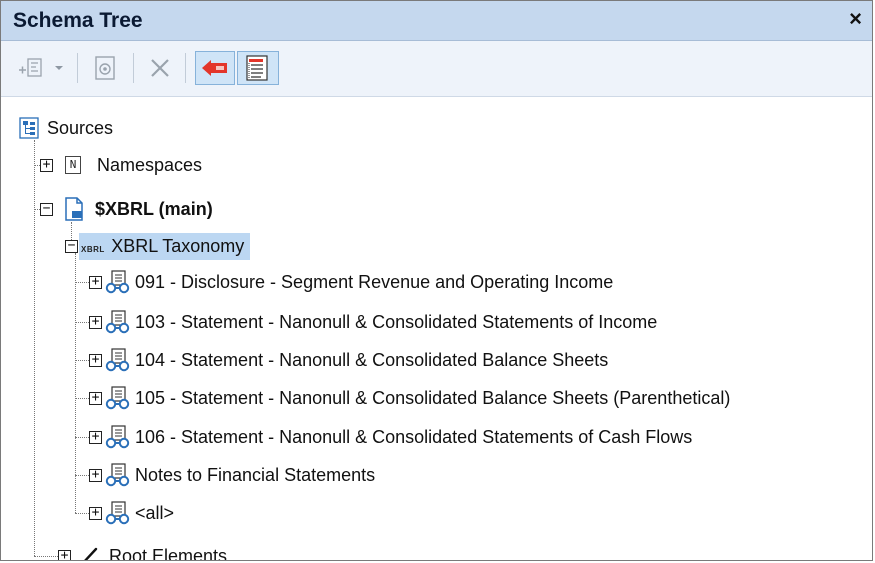 Image resolution: width=875 pixels, height=563 pixels. I want to click on tree-node-xbrl-main: $XBRL (main), so click(138, 209).